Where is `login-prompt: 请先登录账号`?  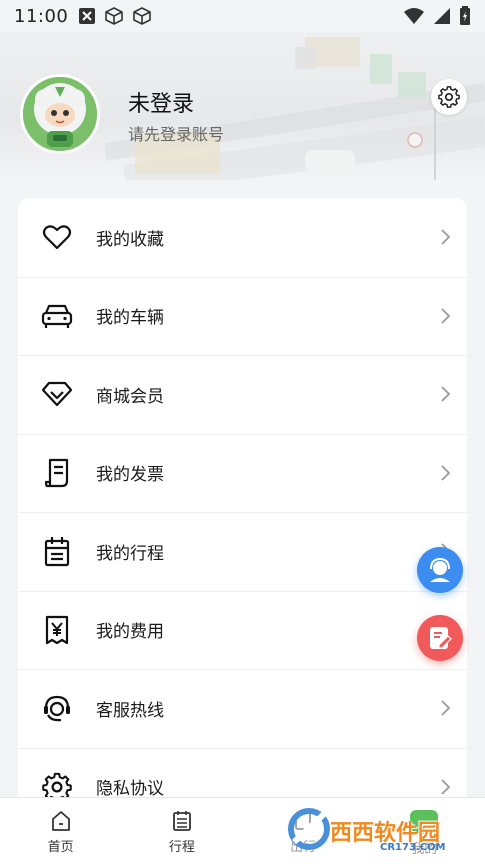
login-prompt: 请先登录账号 is located at coordinates (176, 133).